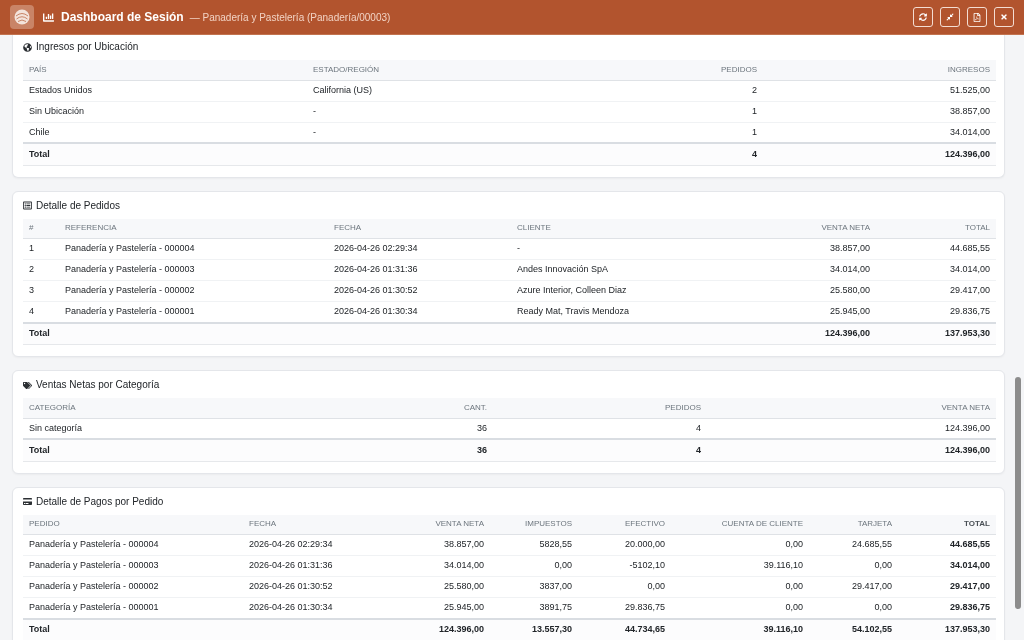 Image resolution: width=1024 pixels, height=640 pixels. I want to click on section-title: Ventas Netas por Categoría, so click(98, 385).